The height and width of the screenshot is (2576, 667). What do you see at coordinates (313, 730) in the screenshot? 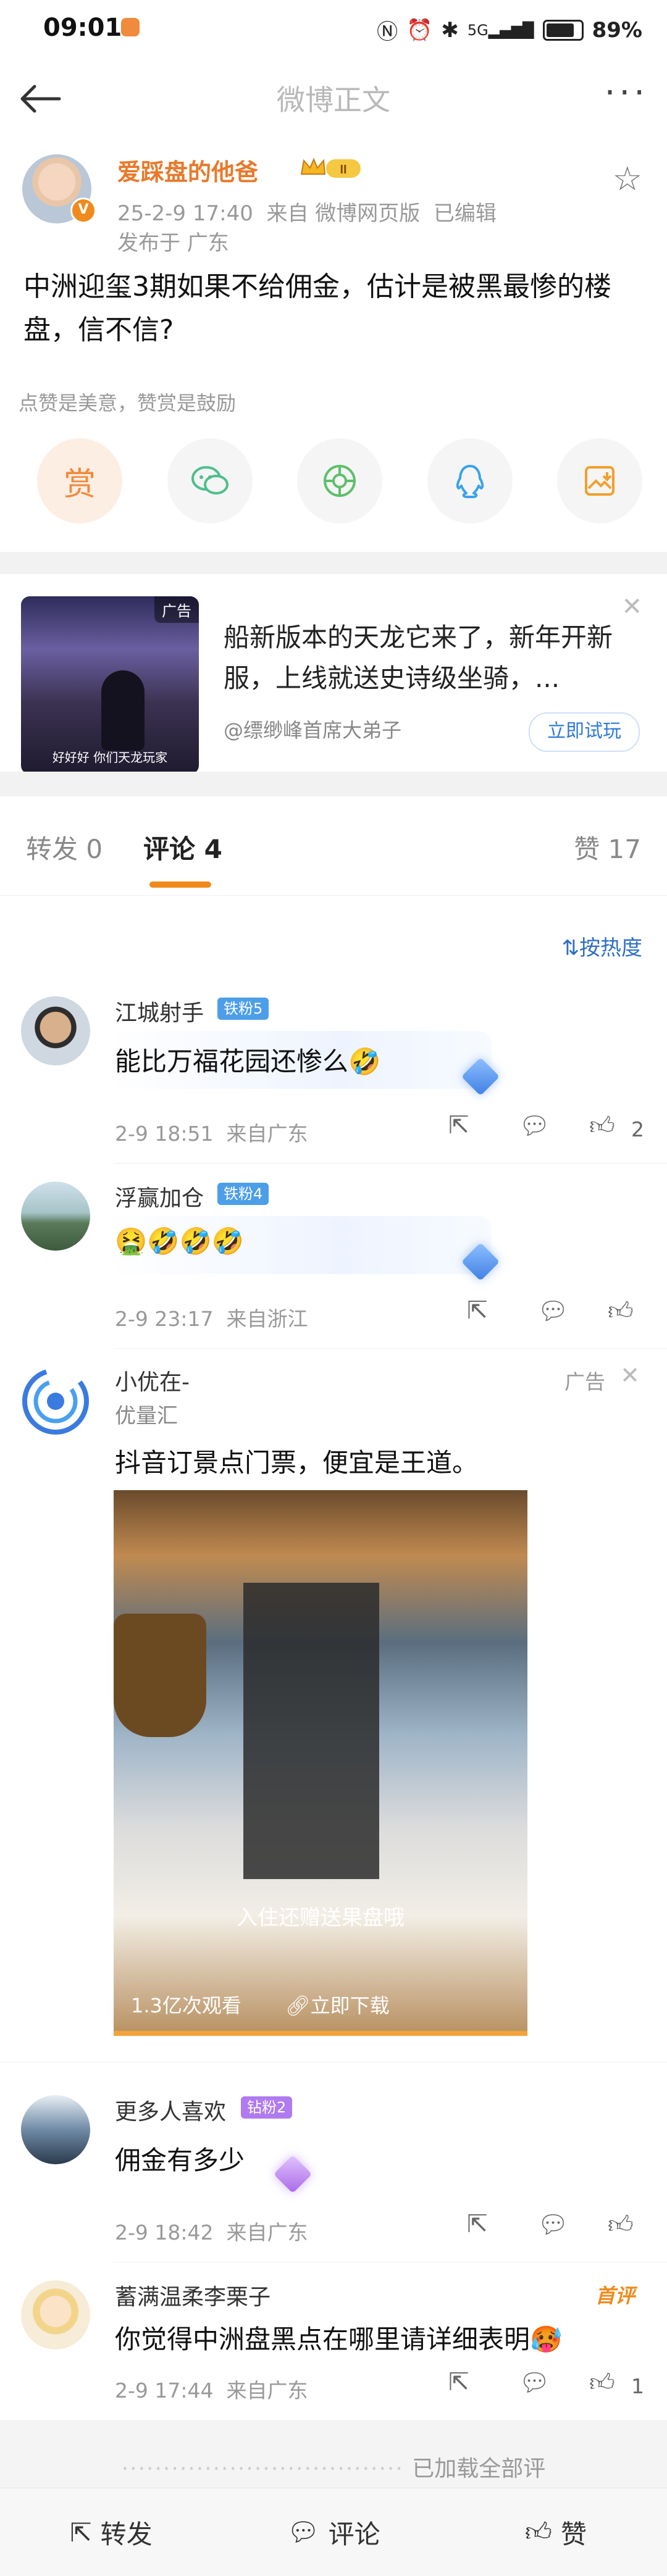
I see `ad-source: @缥缈峰首席大弟子` at bounding box center [313, 730].